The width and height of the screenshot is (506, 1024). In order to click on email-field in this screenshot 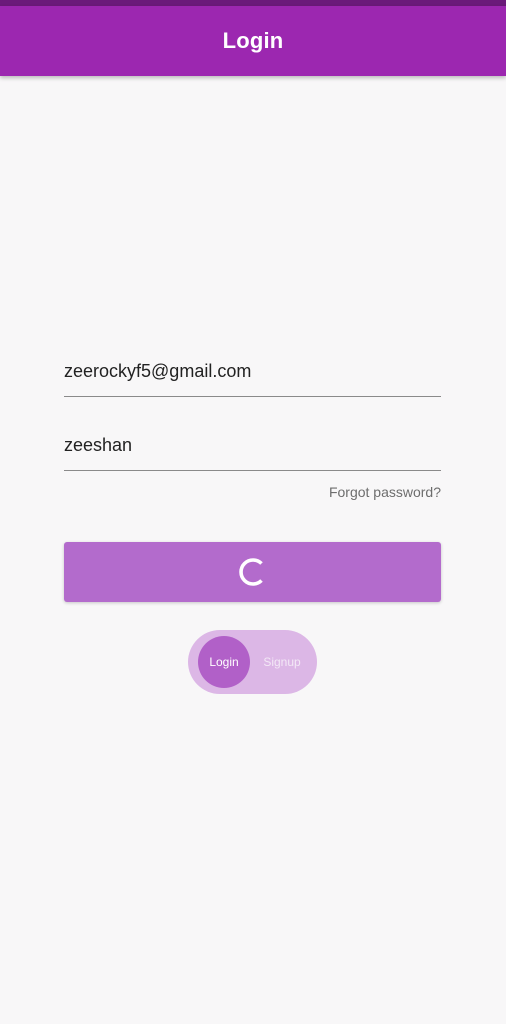, I will do `click(252, 371)`.